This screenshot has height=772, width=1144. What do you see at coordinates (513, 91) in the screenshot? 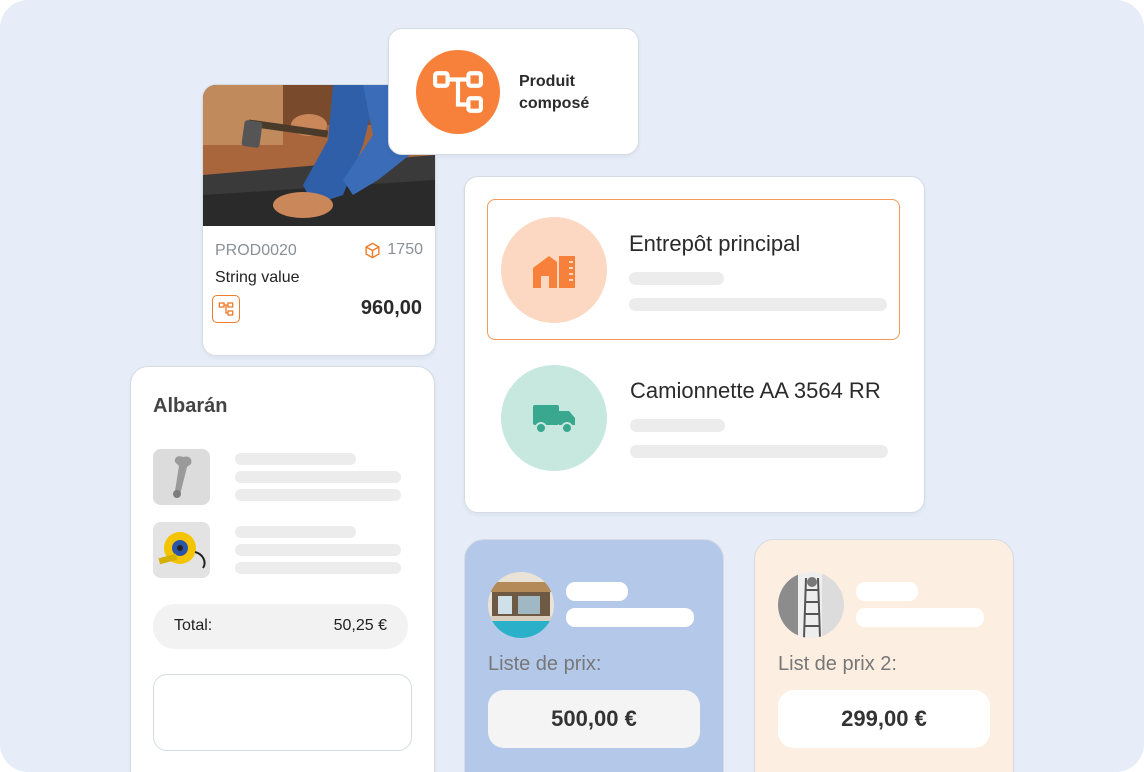
I see `composite-product-tag: Produit composé` at bounding box center [513, 91].